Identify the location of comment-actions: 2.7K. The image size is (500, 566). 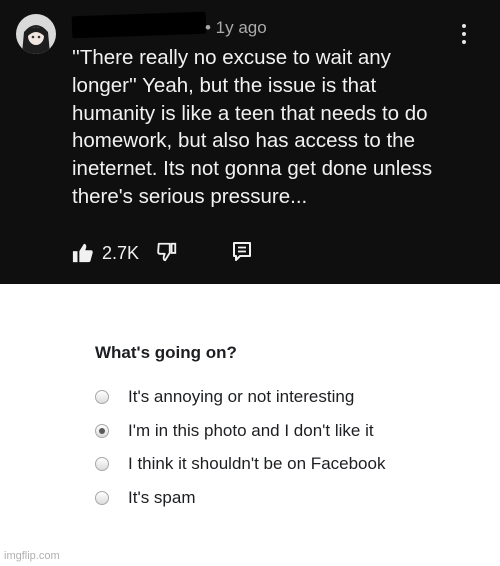
(177, 255).